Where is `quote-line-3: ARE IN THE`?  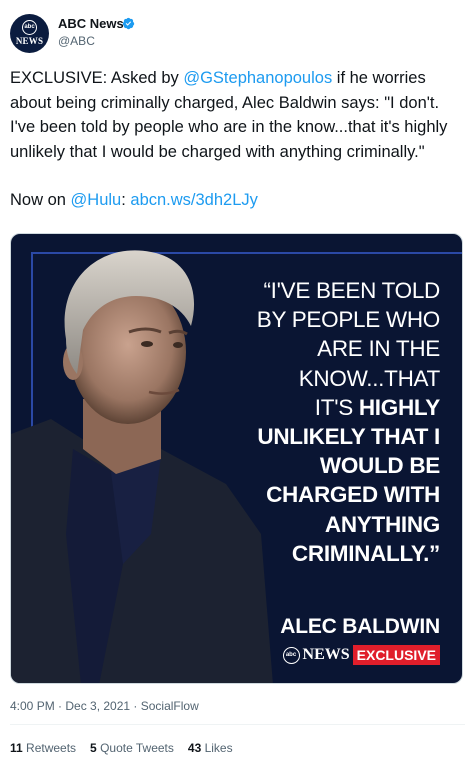 quote-line-3: ARE IN THE is located at coordinates (378, 349).